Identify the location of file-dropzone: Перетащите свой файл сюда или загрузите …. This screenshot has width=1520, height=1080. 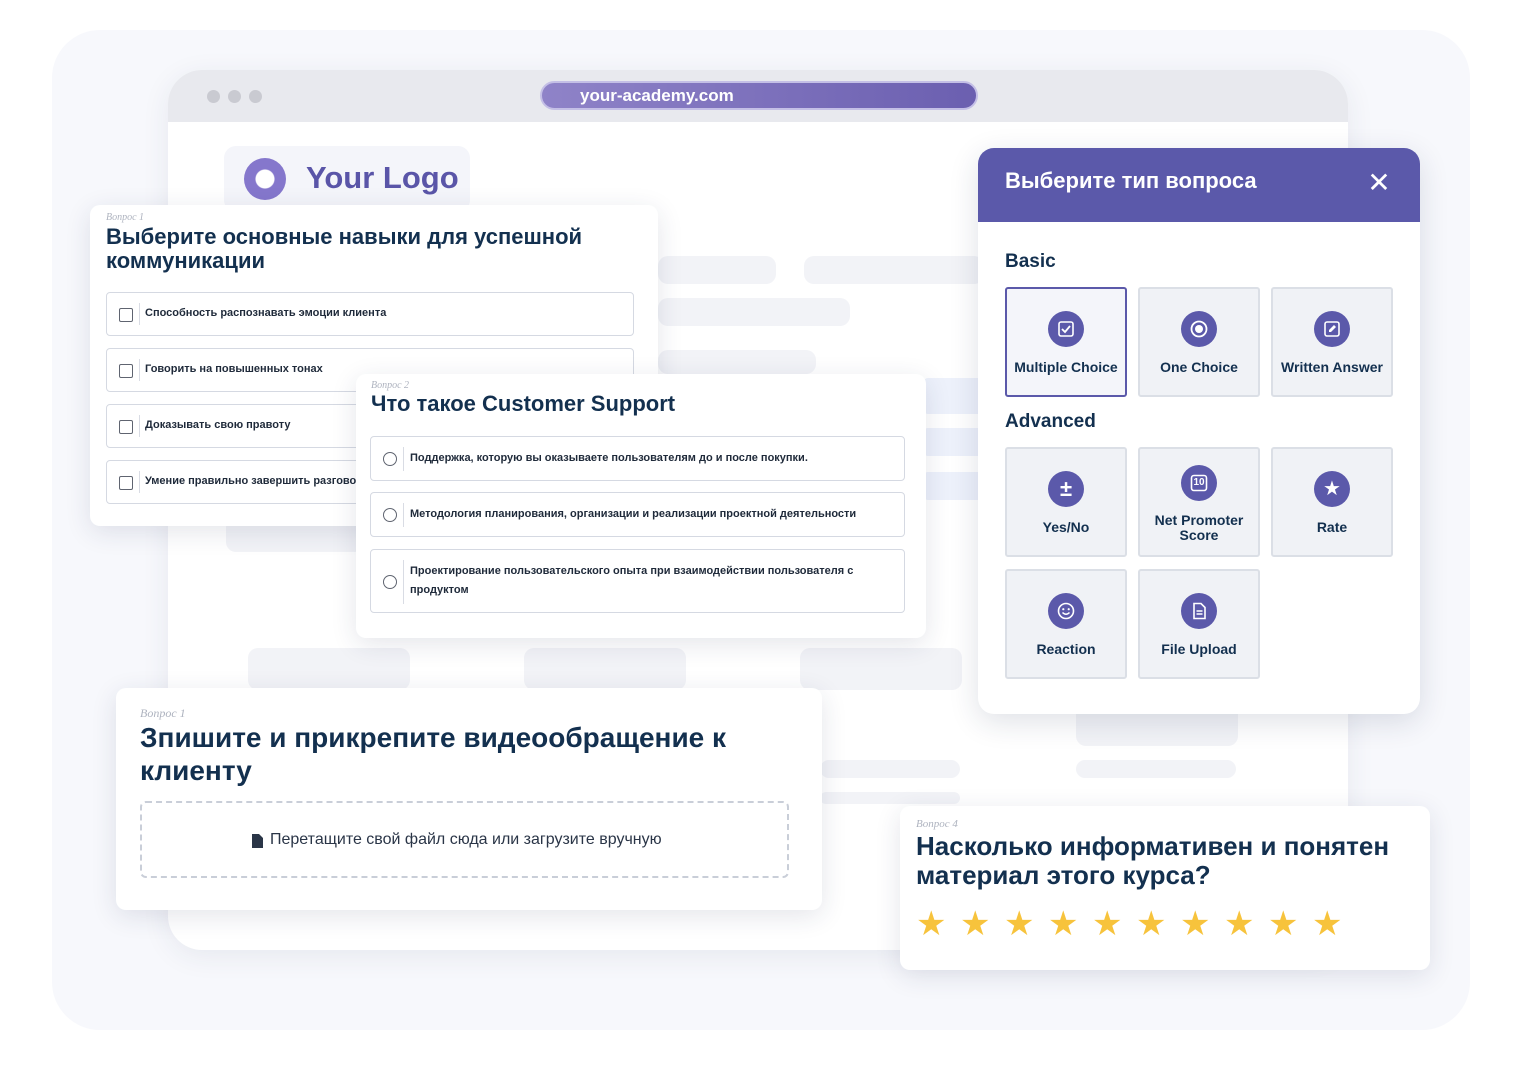
(464, 839).